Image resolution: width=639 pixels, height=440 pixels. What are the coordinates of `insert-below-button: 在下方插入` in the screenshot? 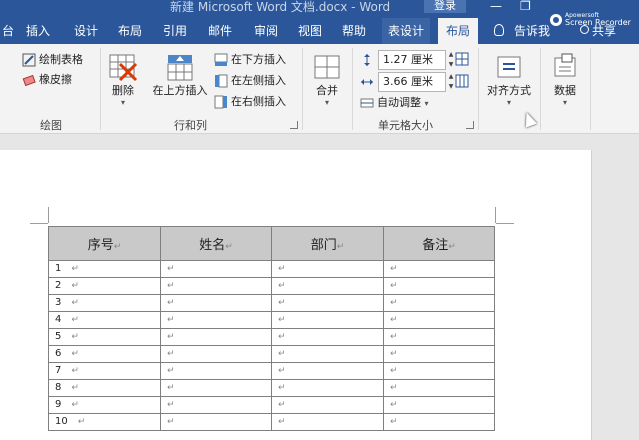 It's located at (250, 60).